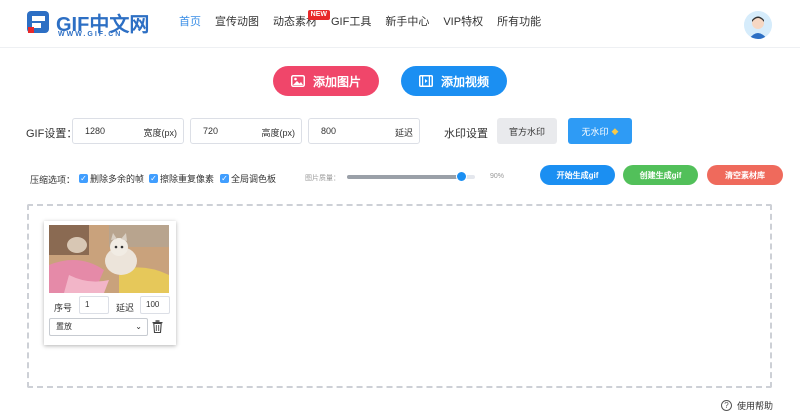 This screenshot has width=800, height=419. Describe the element at coordinates (157, 326) in the screenshot. I see `trash-icon` at that location.